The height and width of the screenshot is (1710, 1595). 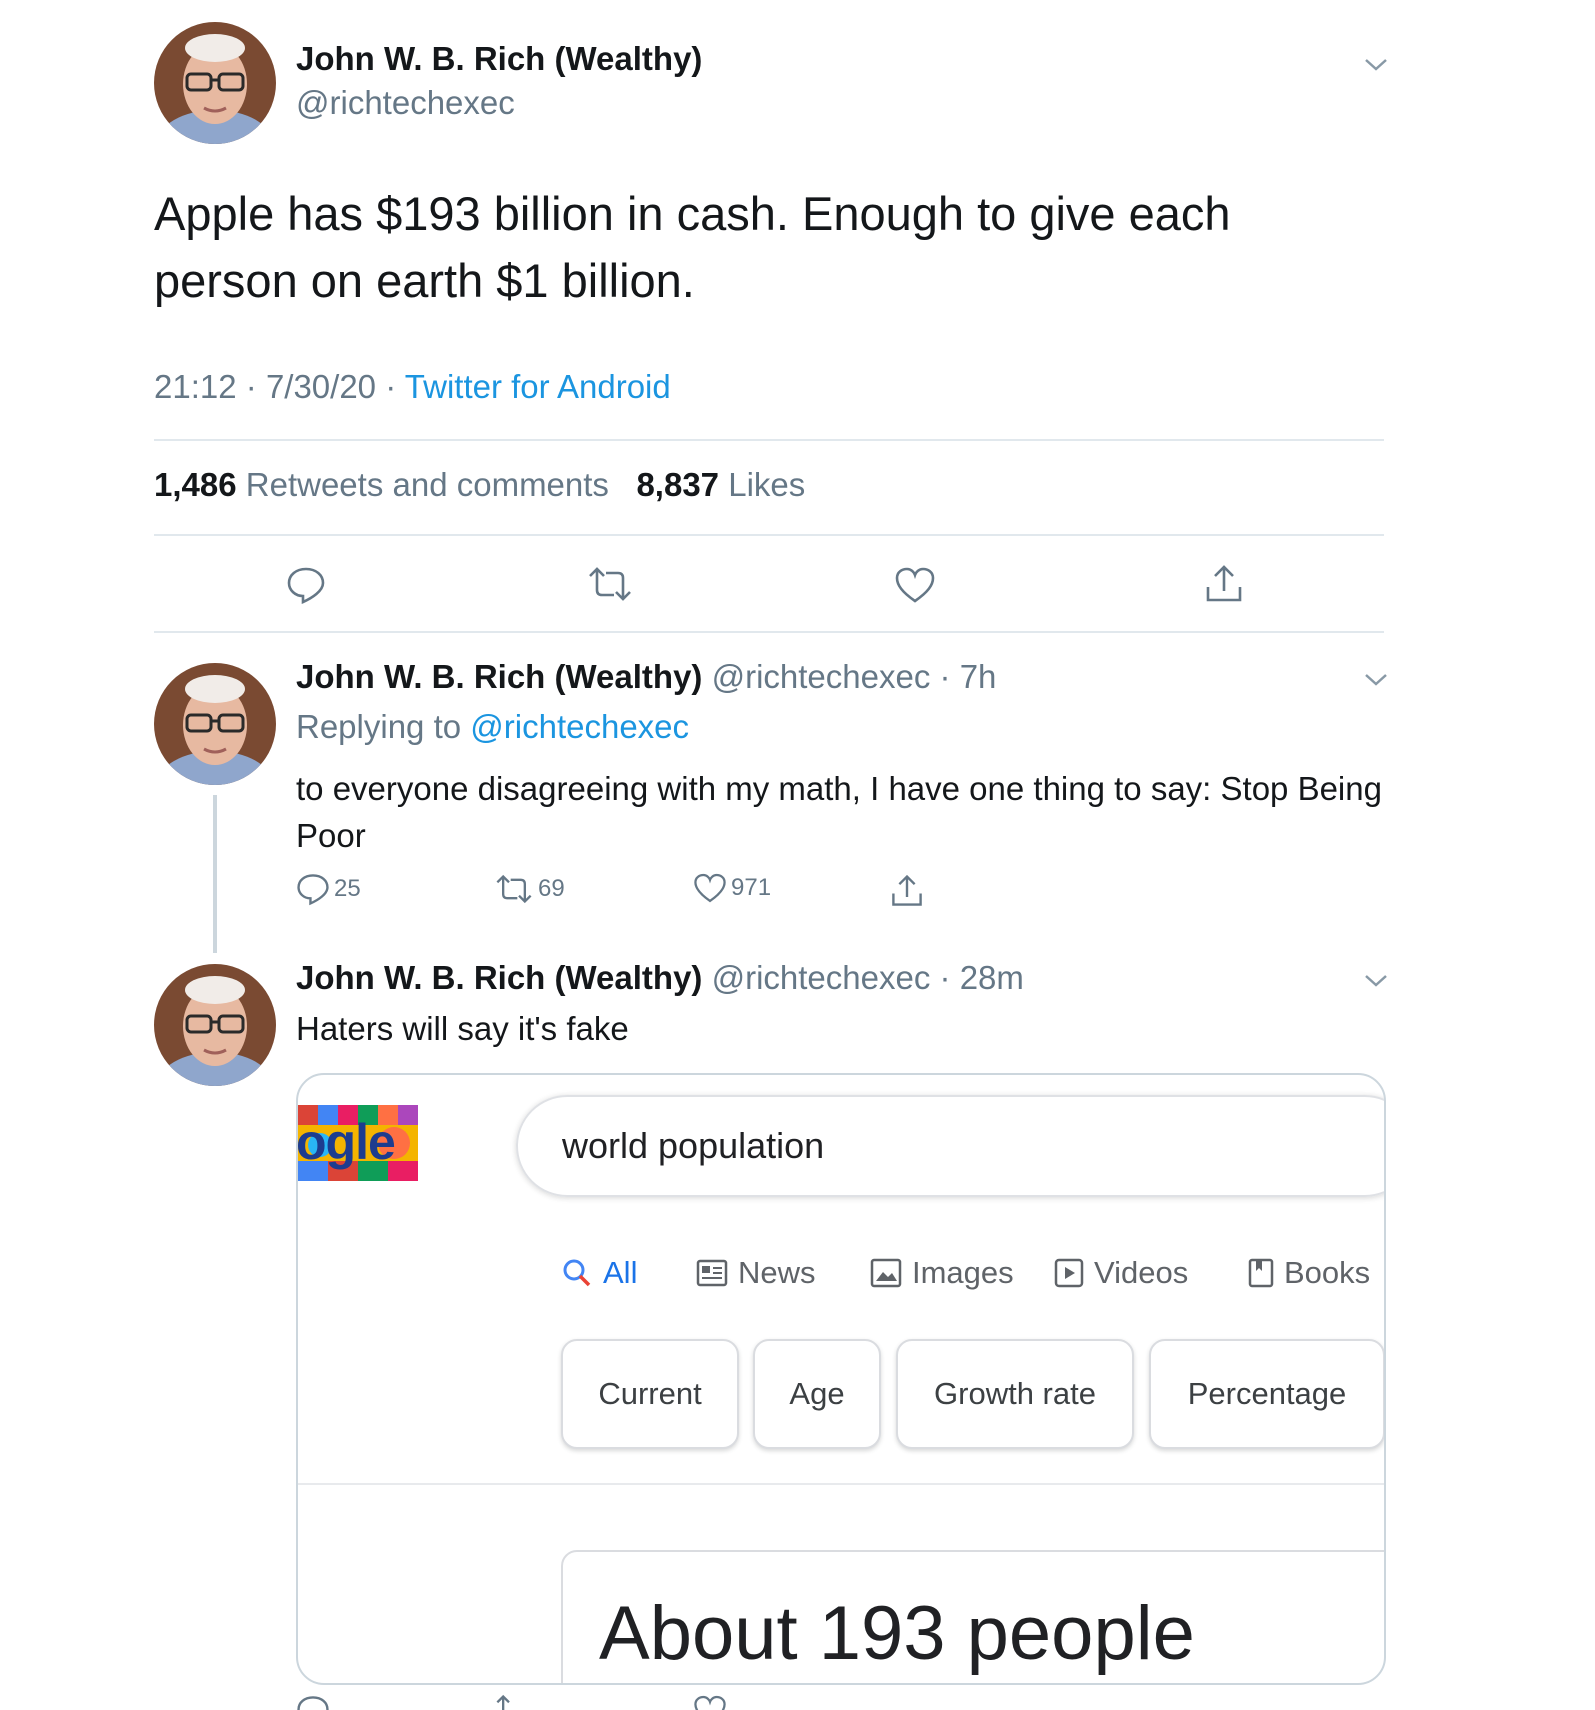 What do you see at coordinates (992, 977) in the screenshot?
I see `tweet-age: 28m` at bounding box center [992, 977].